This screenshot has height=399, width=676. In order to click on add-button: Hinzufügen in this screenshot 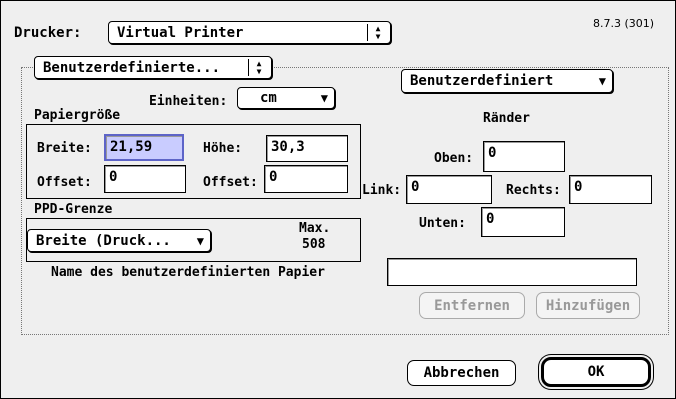, I will do `click(588, 305)`.